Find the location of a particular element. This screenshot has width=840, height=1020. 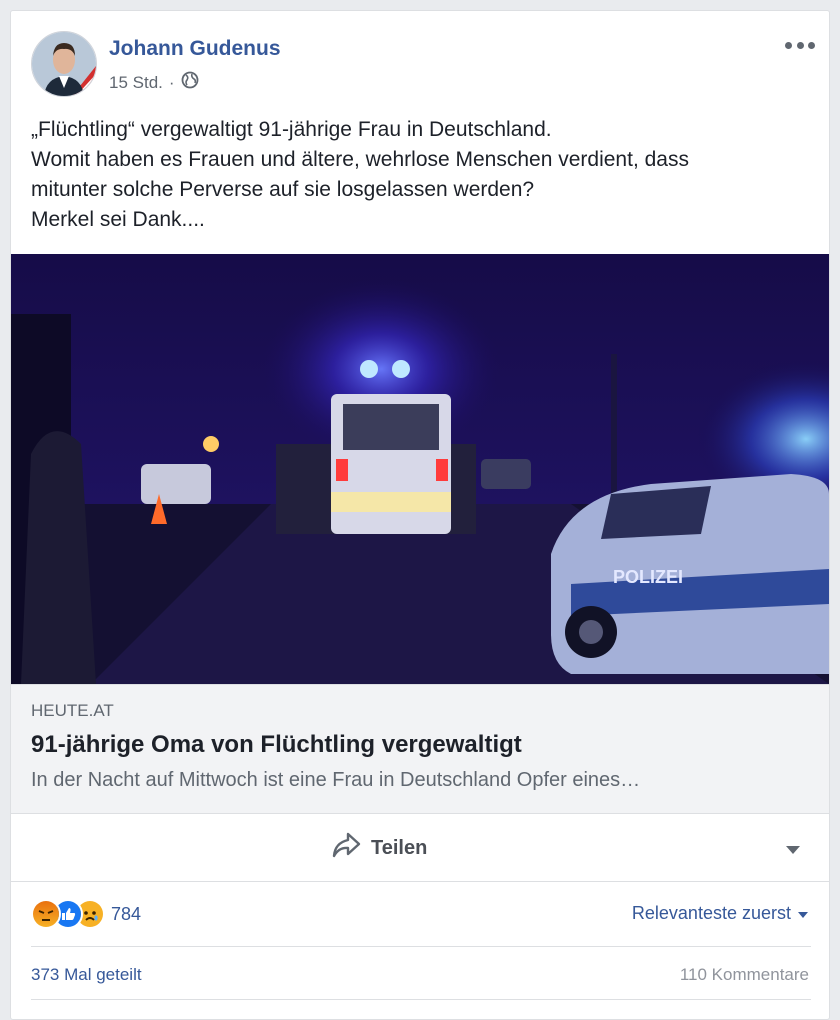

post-meta: 15 Std. · is located at coordinates (154, 82).